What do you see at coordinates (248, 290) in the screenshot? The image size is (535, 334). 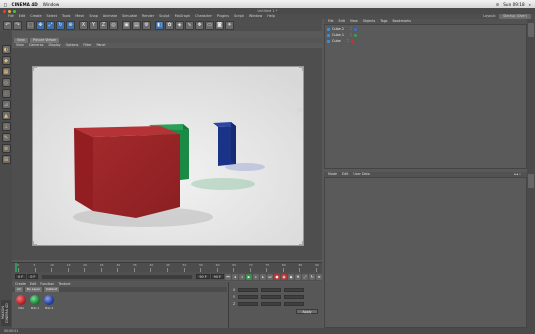 I see `position-x-field` at bounding box center [248, 290].